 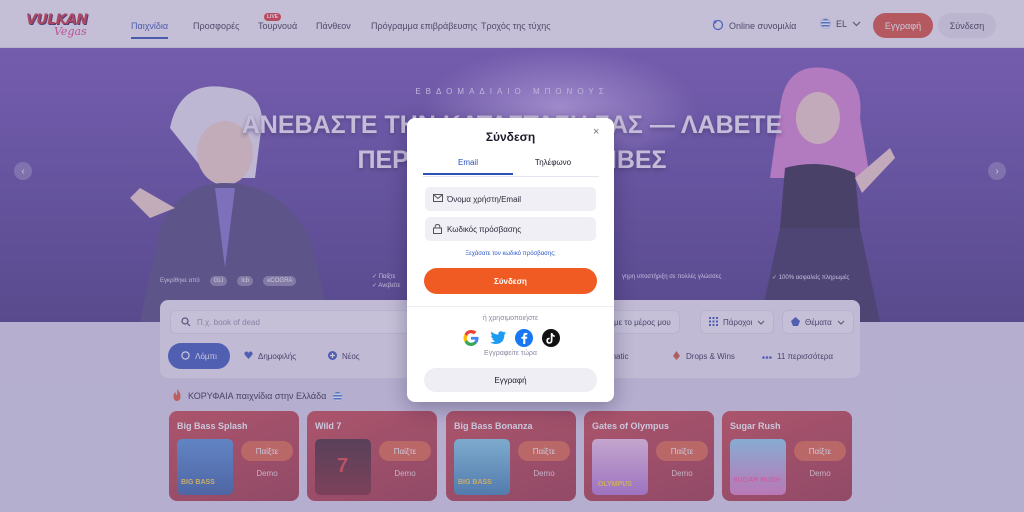 I want to click on or-use-label: ή χρησιμοποιήστε, so click(x=510, y=318).